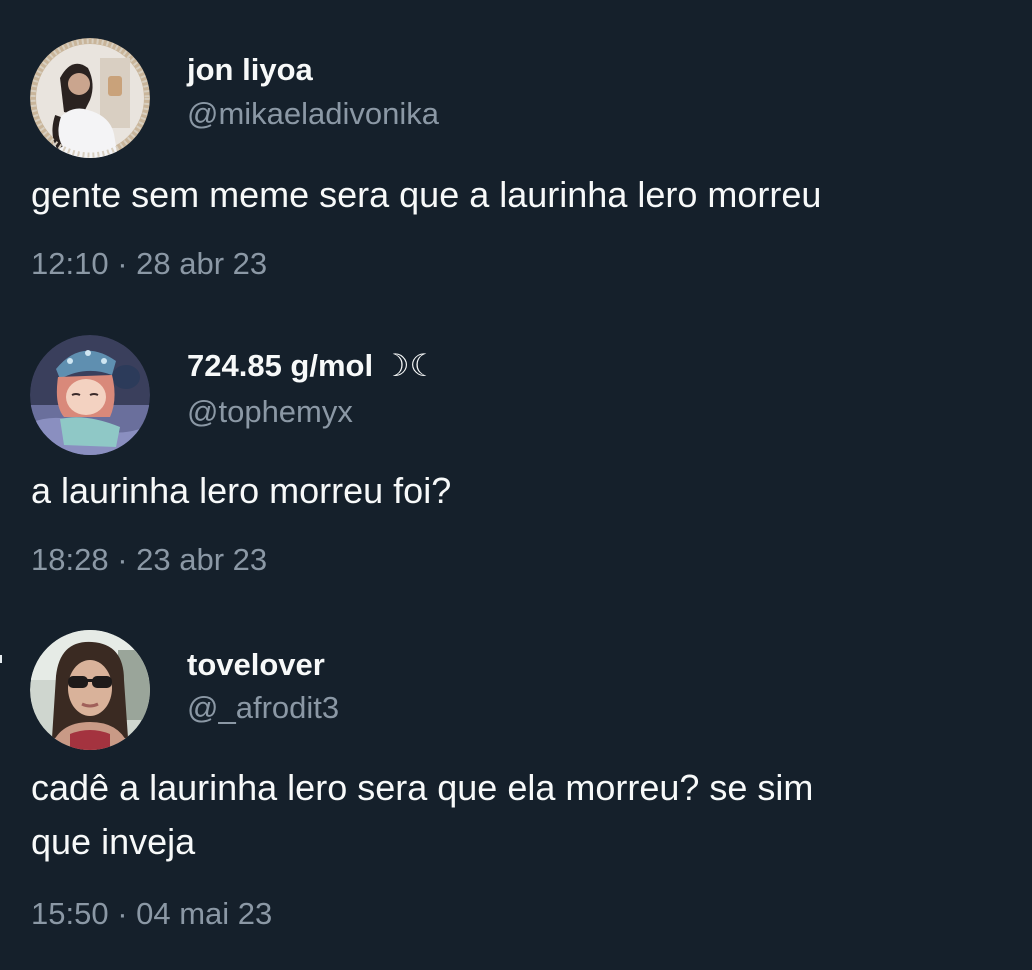 This screenshot has width=1032, height=970. I want to click on timestamp: 18:28 · 23 abr 23, so click(149, 560).